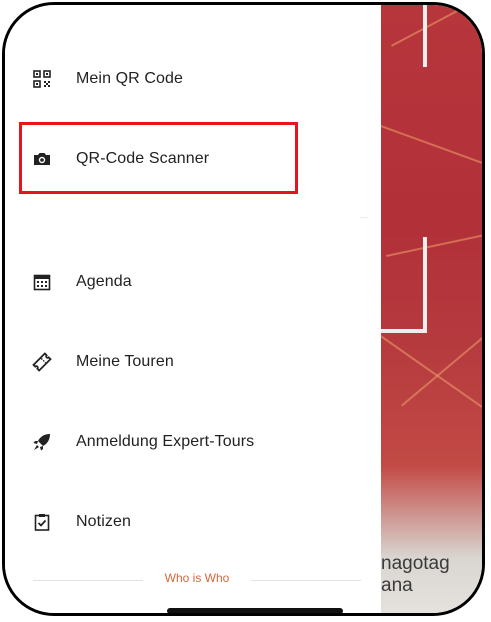  I want to click on menu-item-notizen: Notizen, so click(196, 522).